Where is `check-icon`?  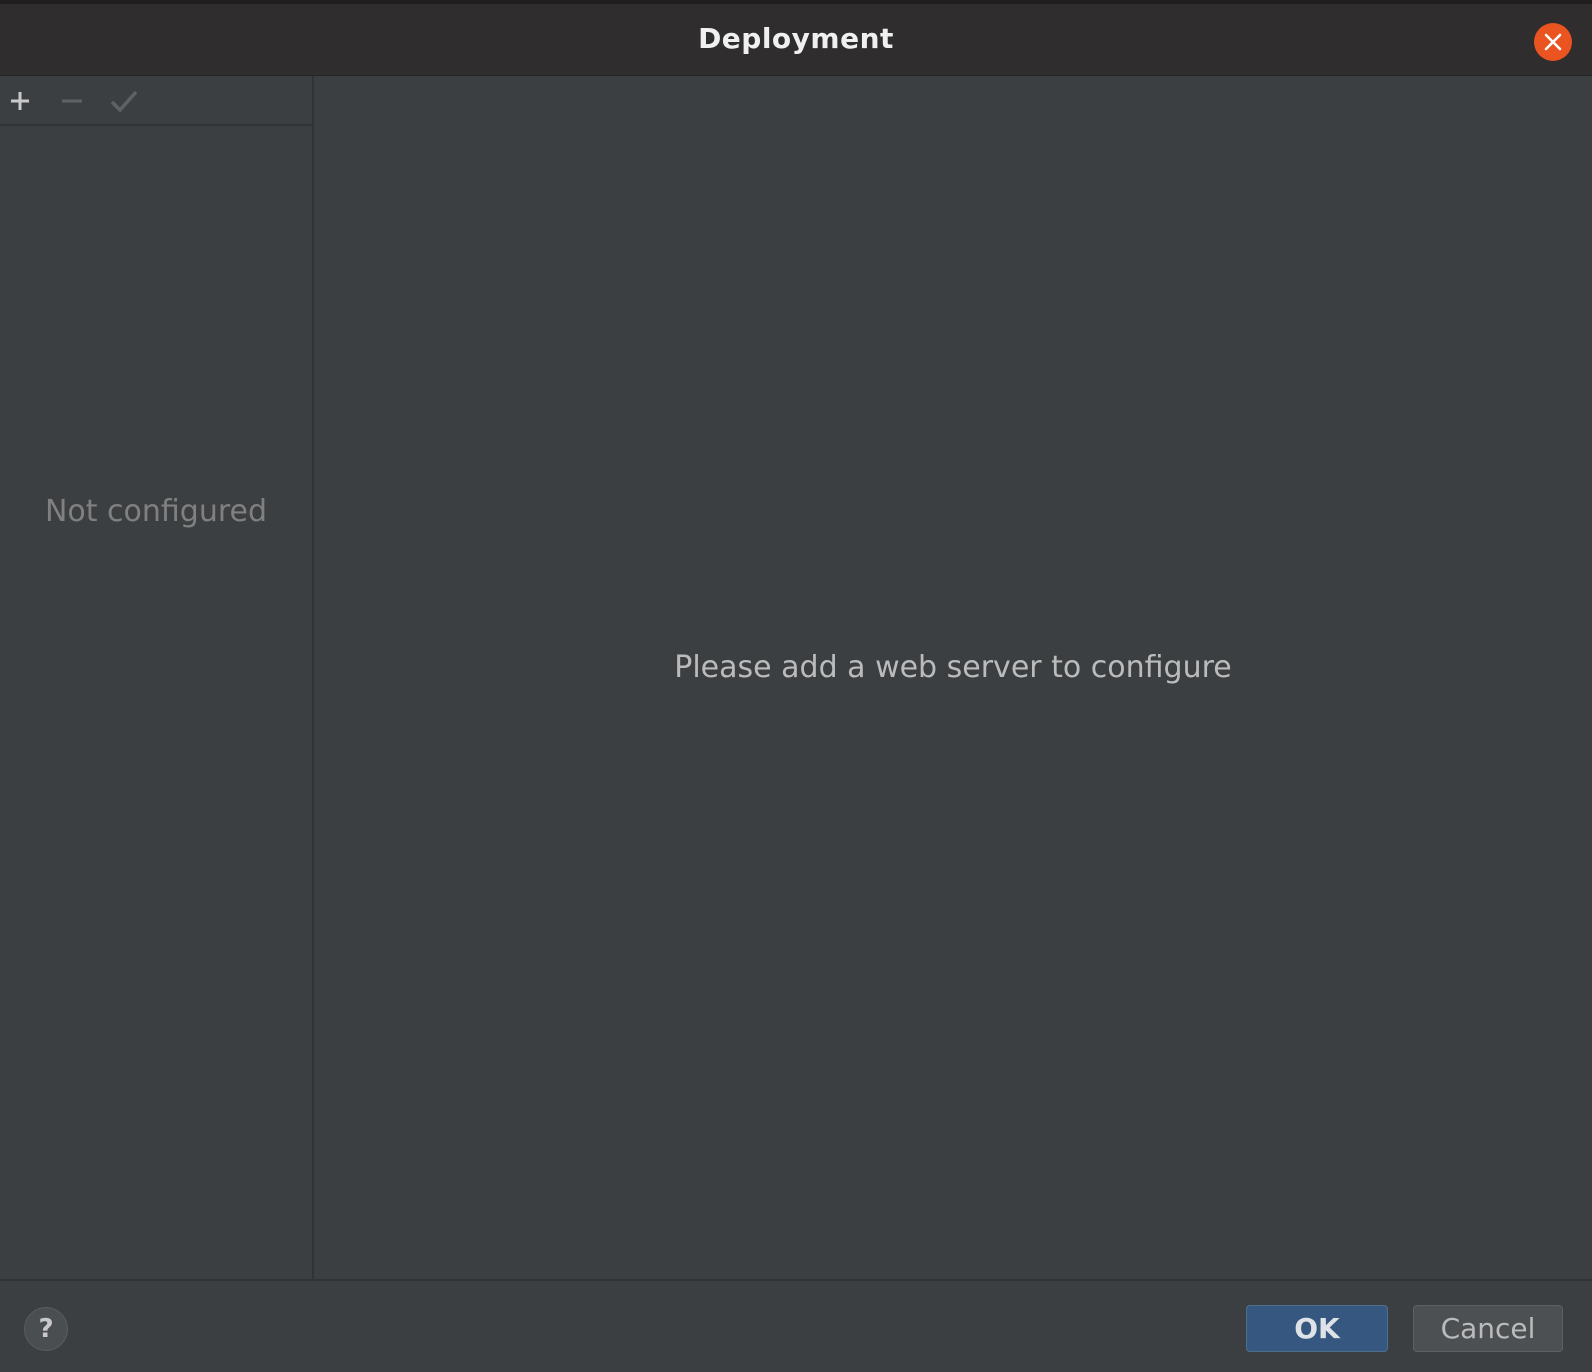 check-icon is located at coordinates (124, 101).